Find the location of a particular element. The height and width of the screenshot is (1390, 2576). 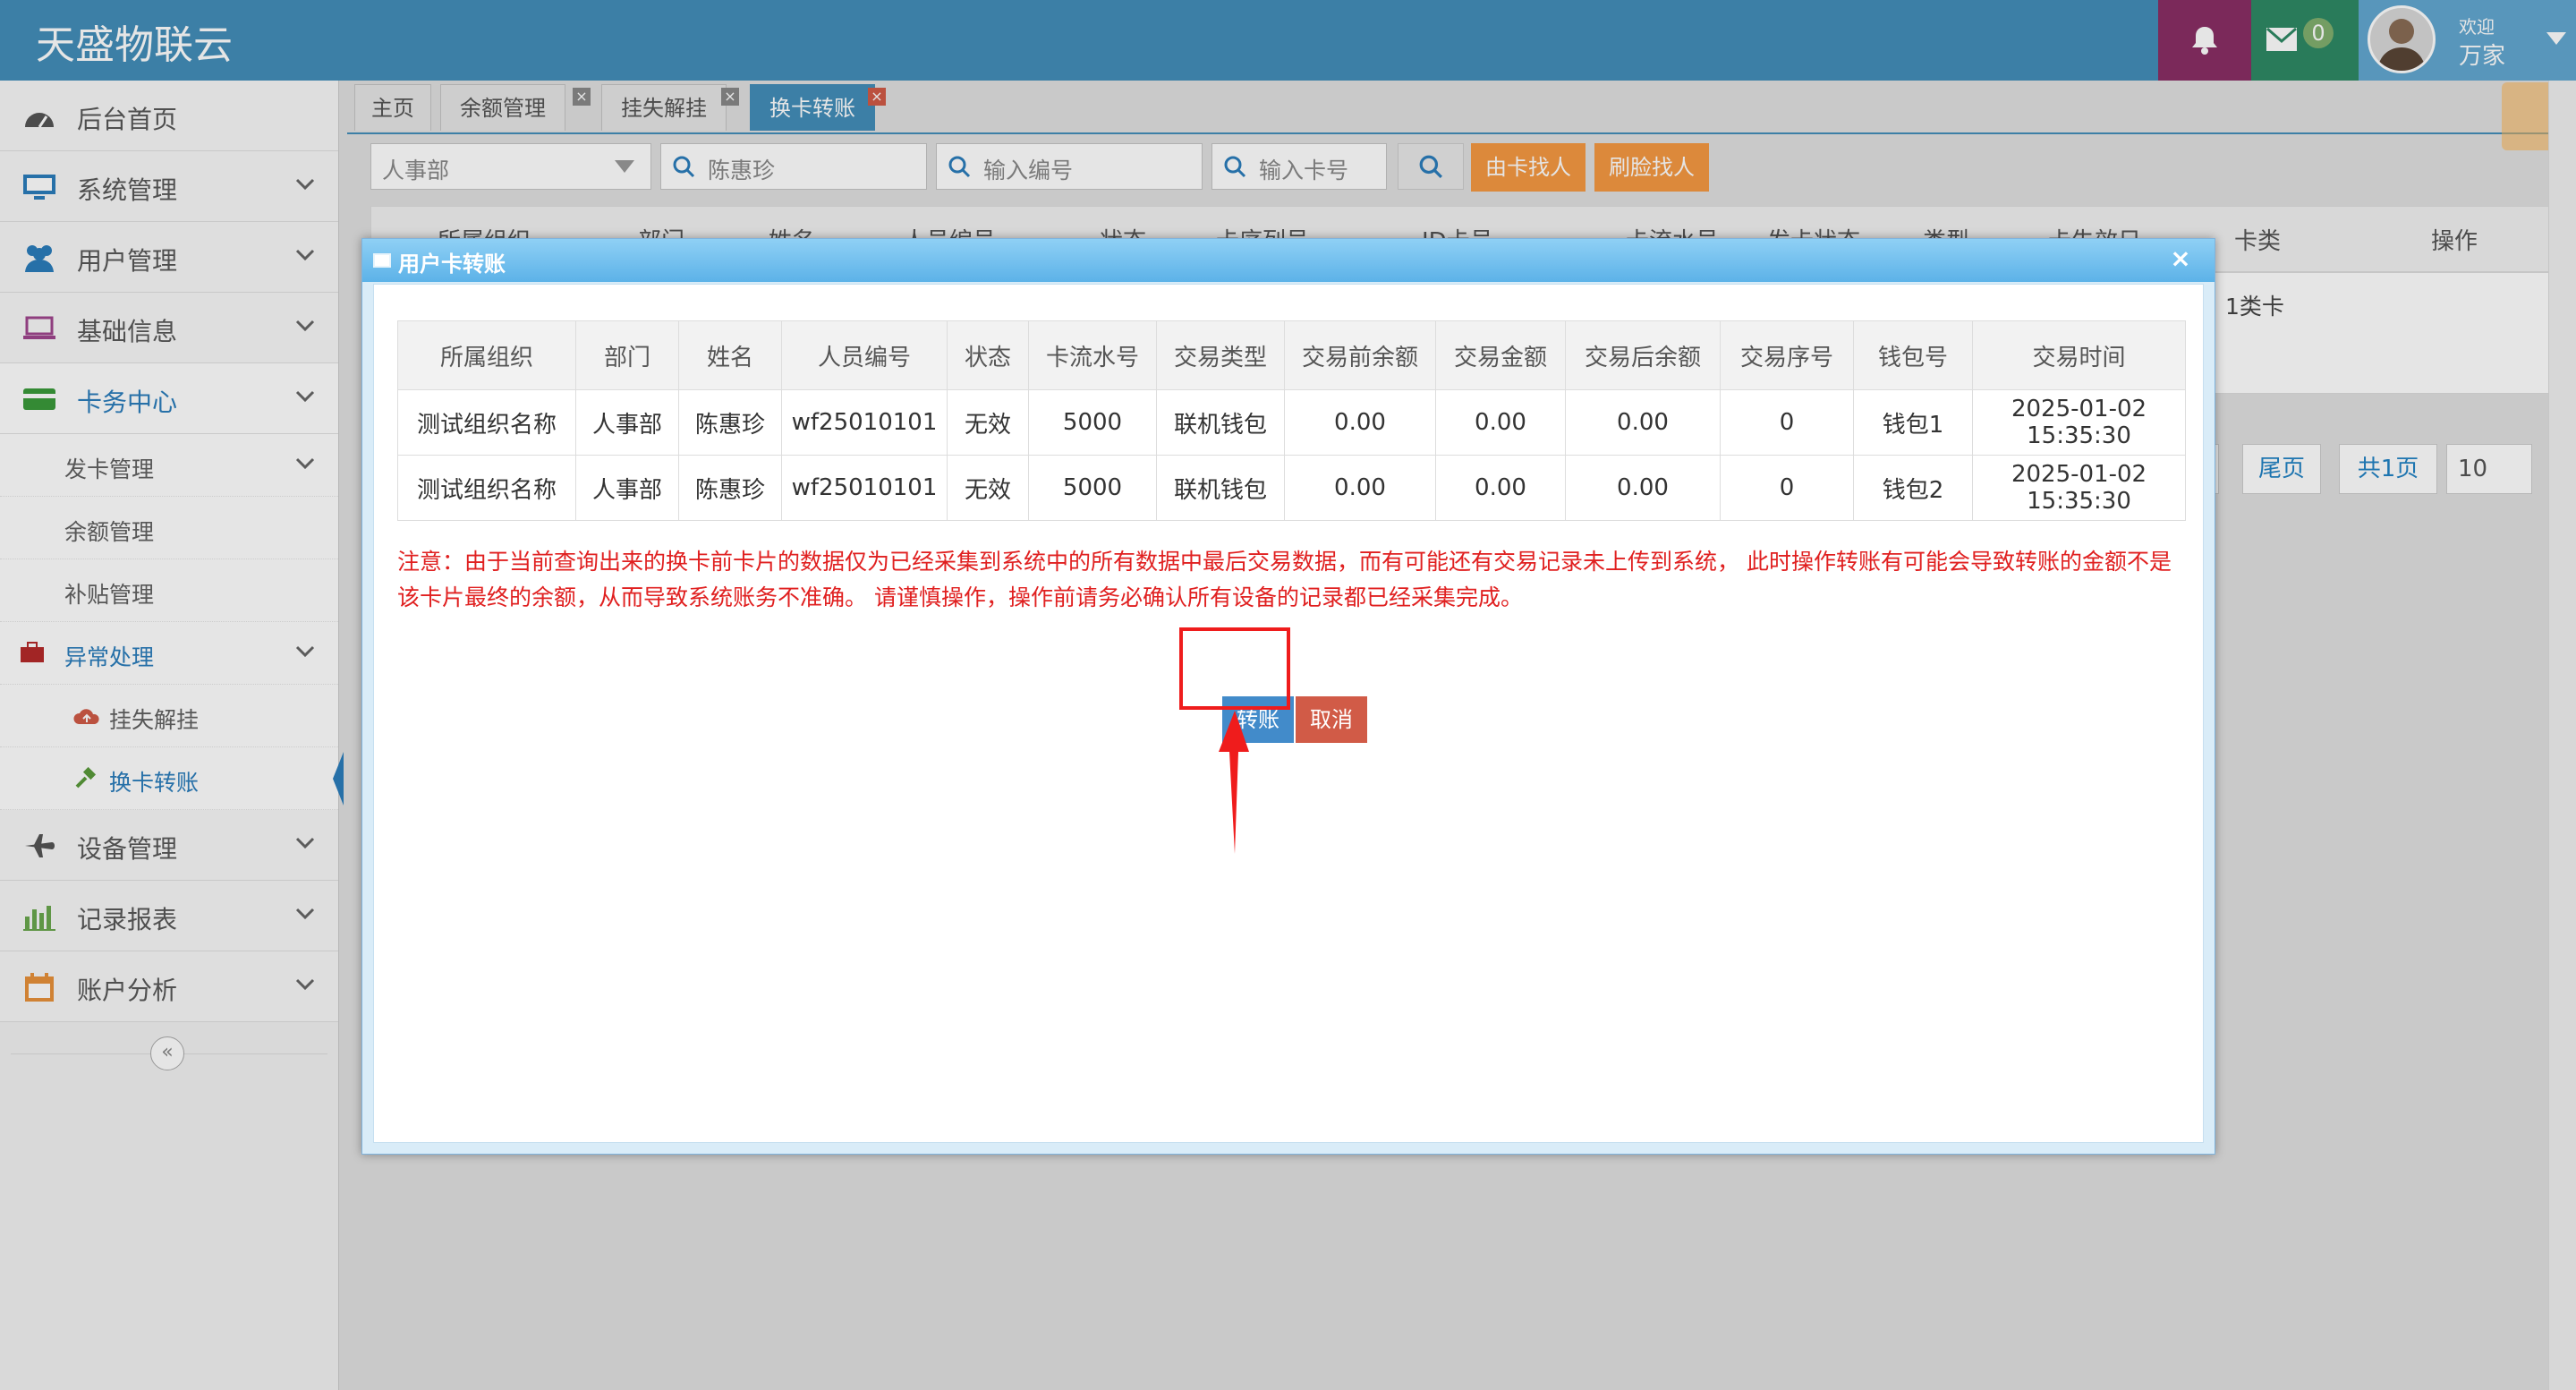

col-org: 所属组织 is located at coordinates (487, 355).